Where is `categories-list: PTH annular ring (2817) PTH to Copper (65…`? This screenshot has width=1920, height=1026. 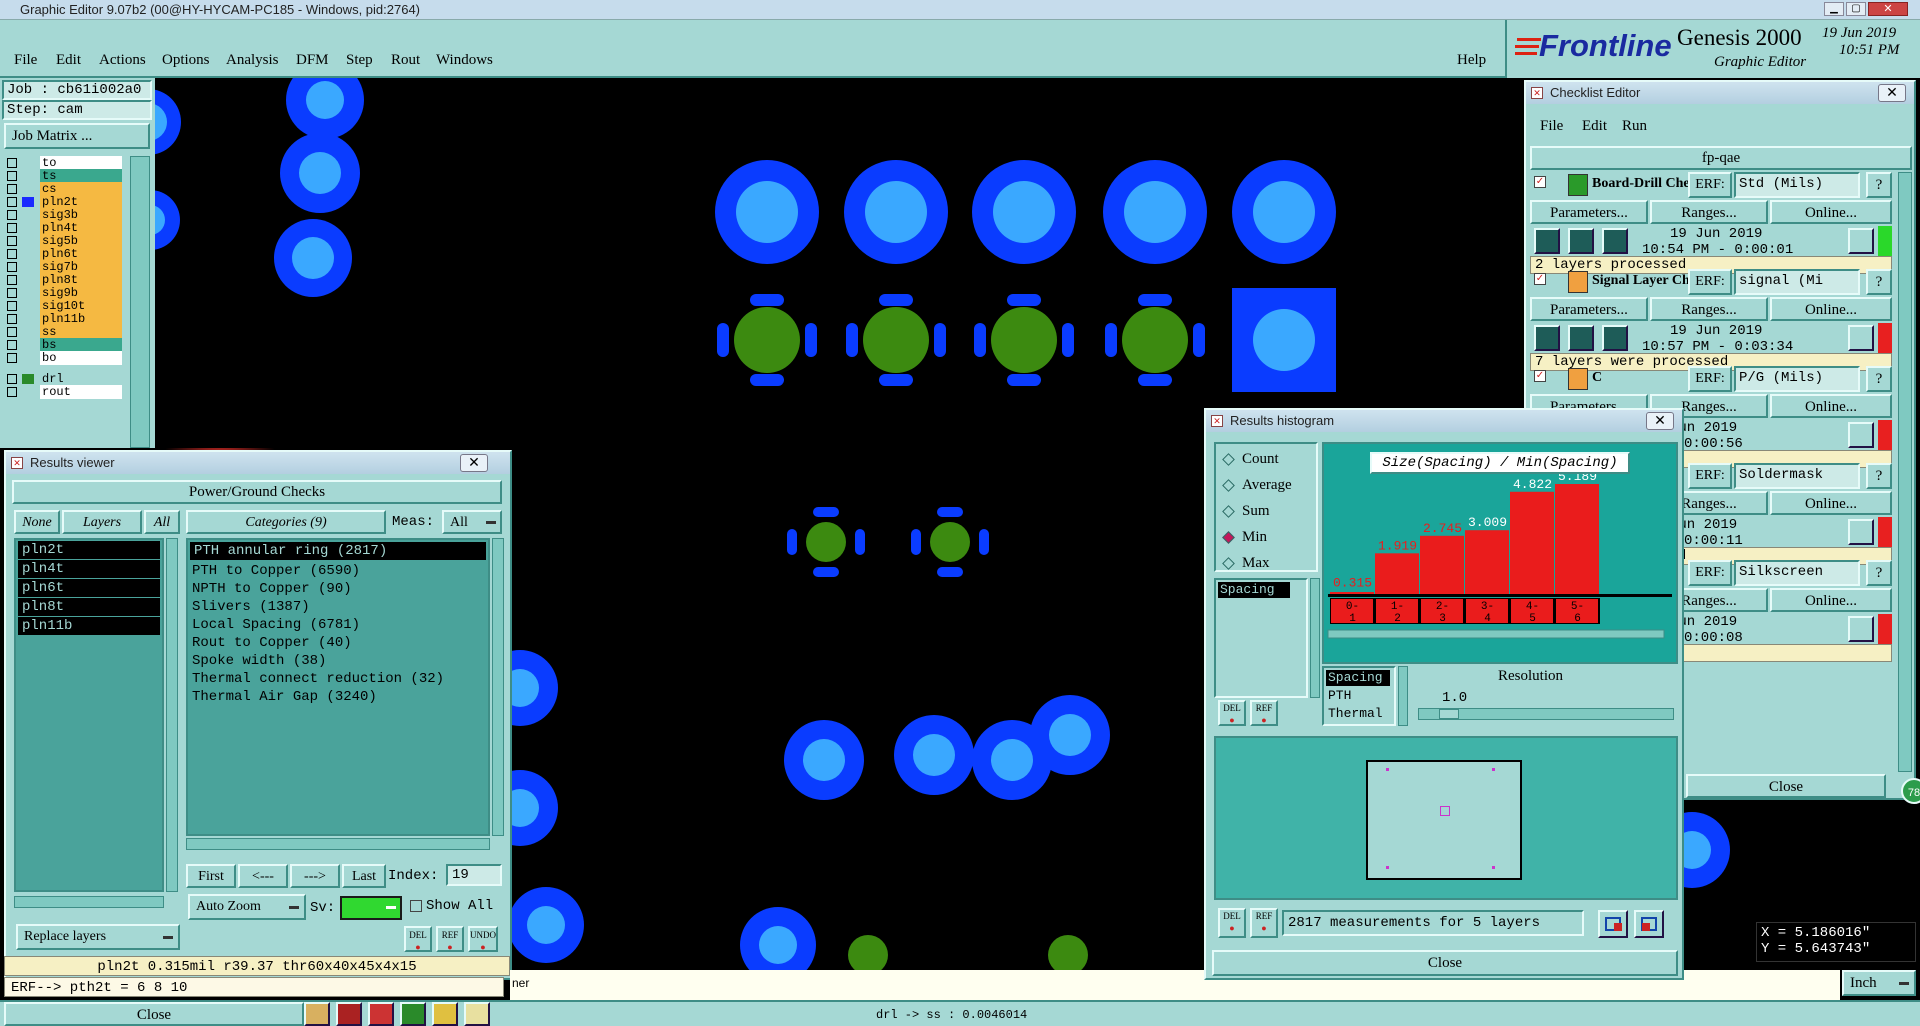 categories-list: PTH annular ring (2817) PTH to Copper (65… is located at coordinates (338, 687).